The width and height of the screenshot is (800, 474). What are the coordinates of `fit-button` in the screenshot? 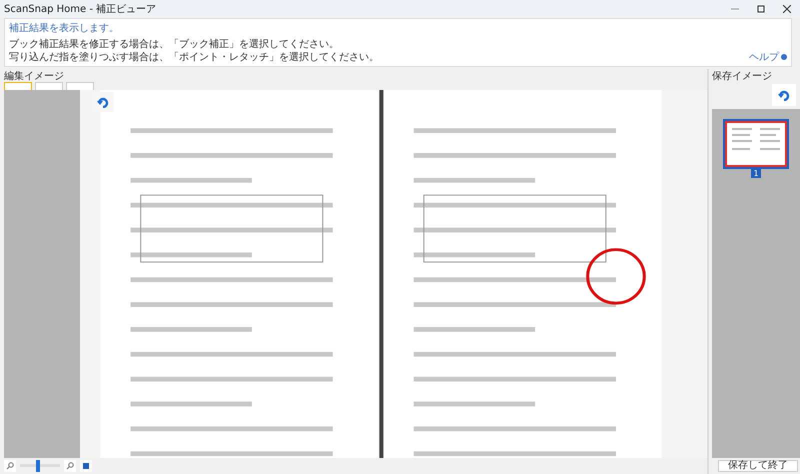 It's located at (86, 466).